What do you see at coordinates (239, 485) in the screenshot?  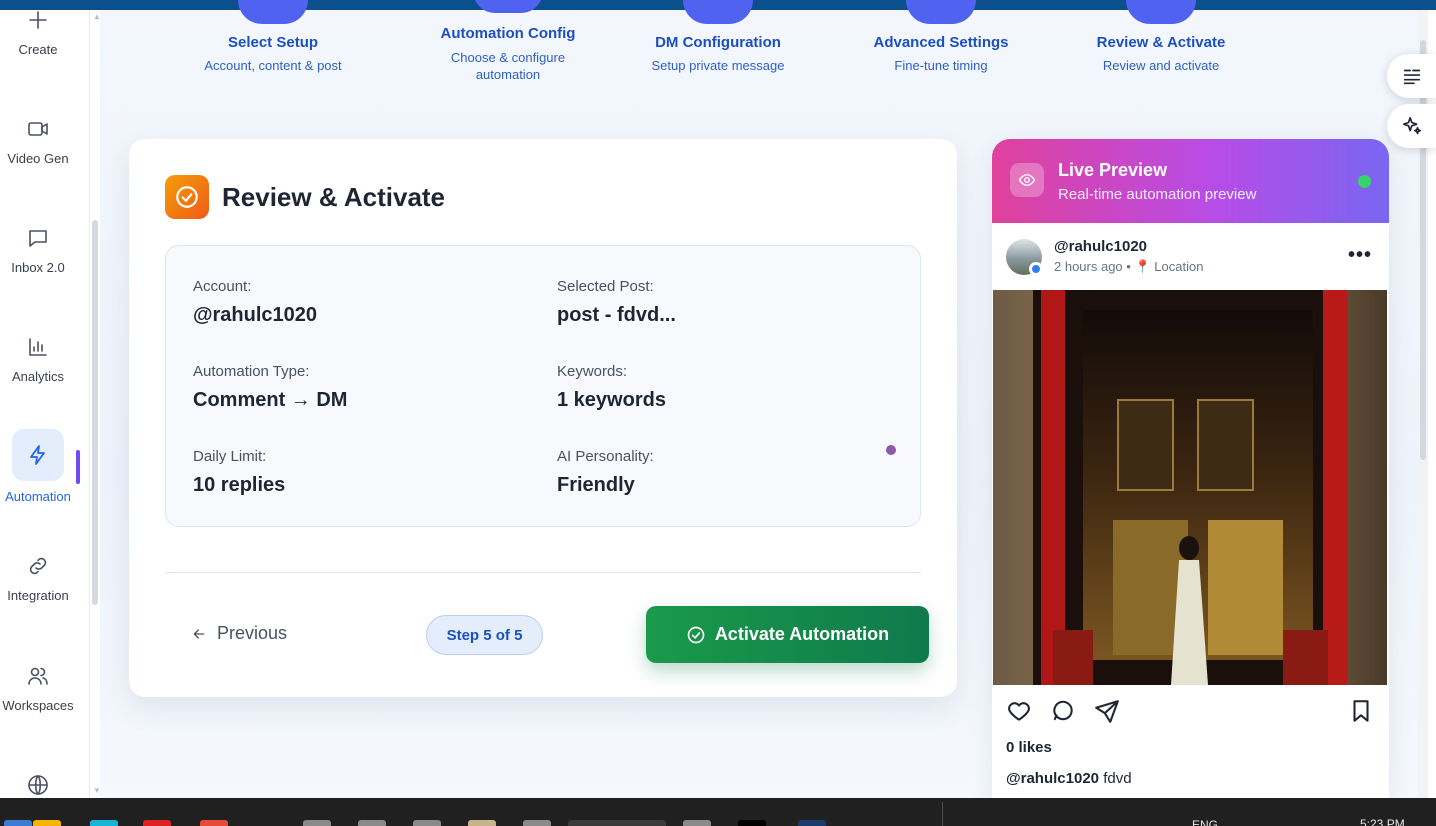 I see `field-value: 10 replies` at bounding box center [239, 485].